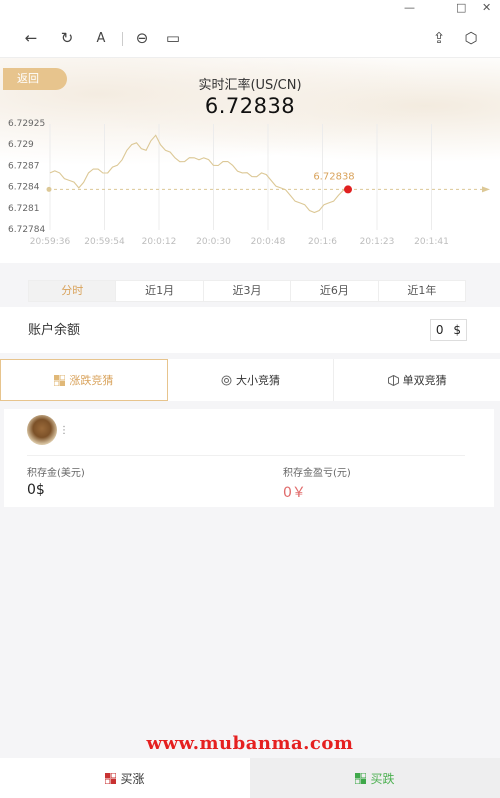 This screenshot has height=798, width=500. What do you see at coordinates (393, 380) in the screenshot?
I see `odd-even-icon` at bounding box center [393, 380].